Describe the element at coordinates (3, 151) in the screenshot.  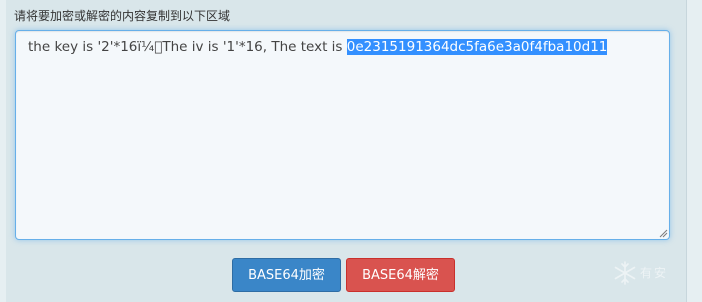
I see `left-edge` at that location.